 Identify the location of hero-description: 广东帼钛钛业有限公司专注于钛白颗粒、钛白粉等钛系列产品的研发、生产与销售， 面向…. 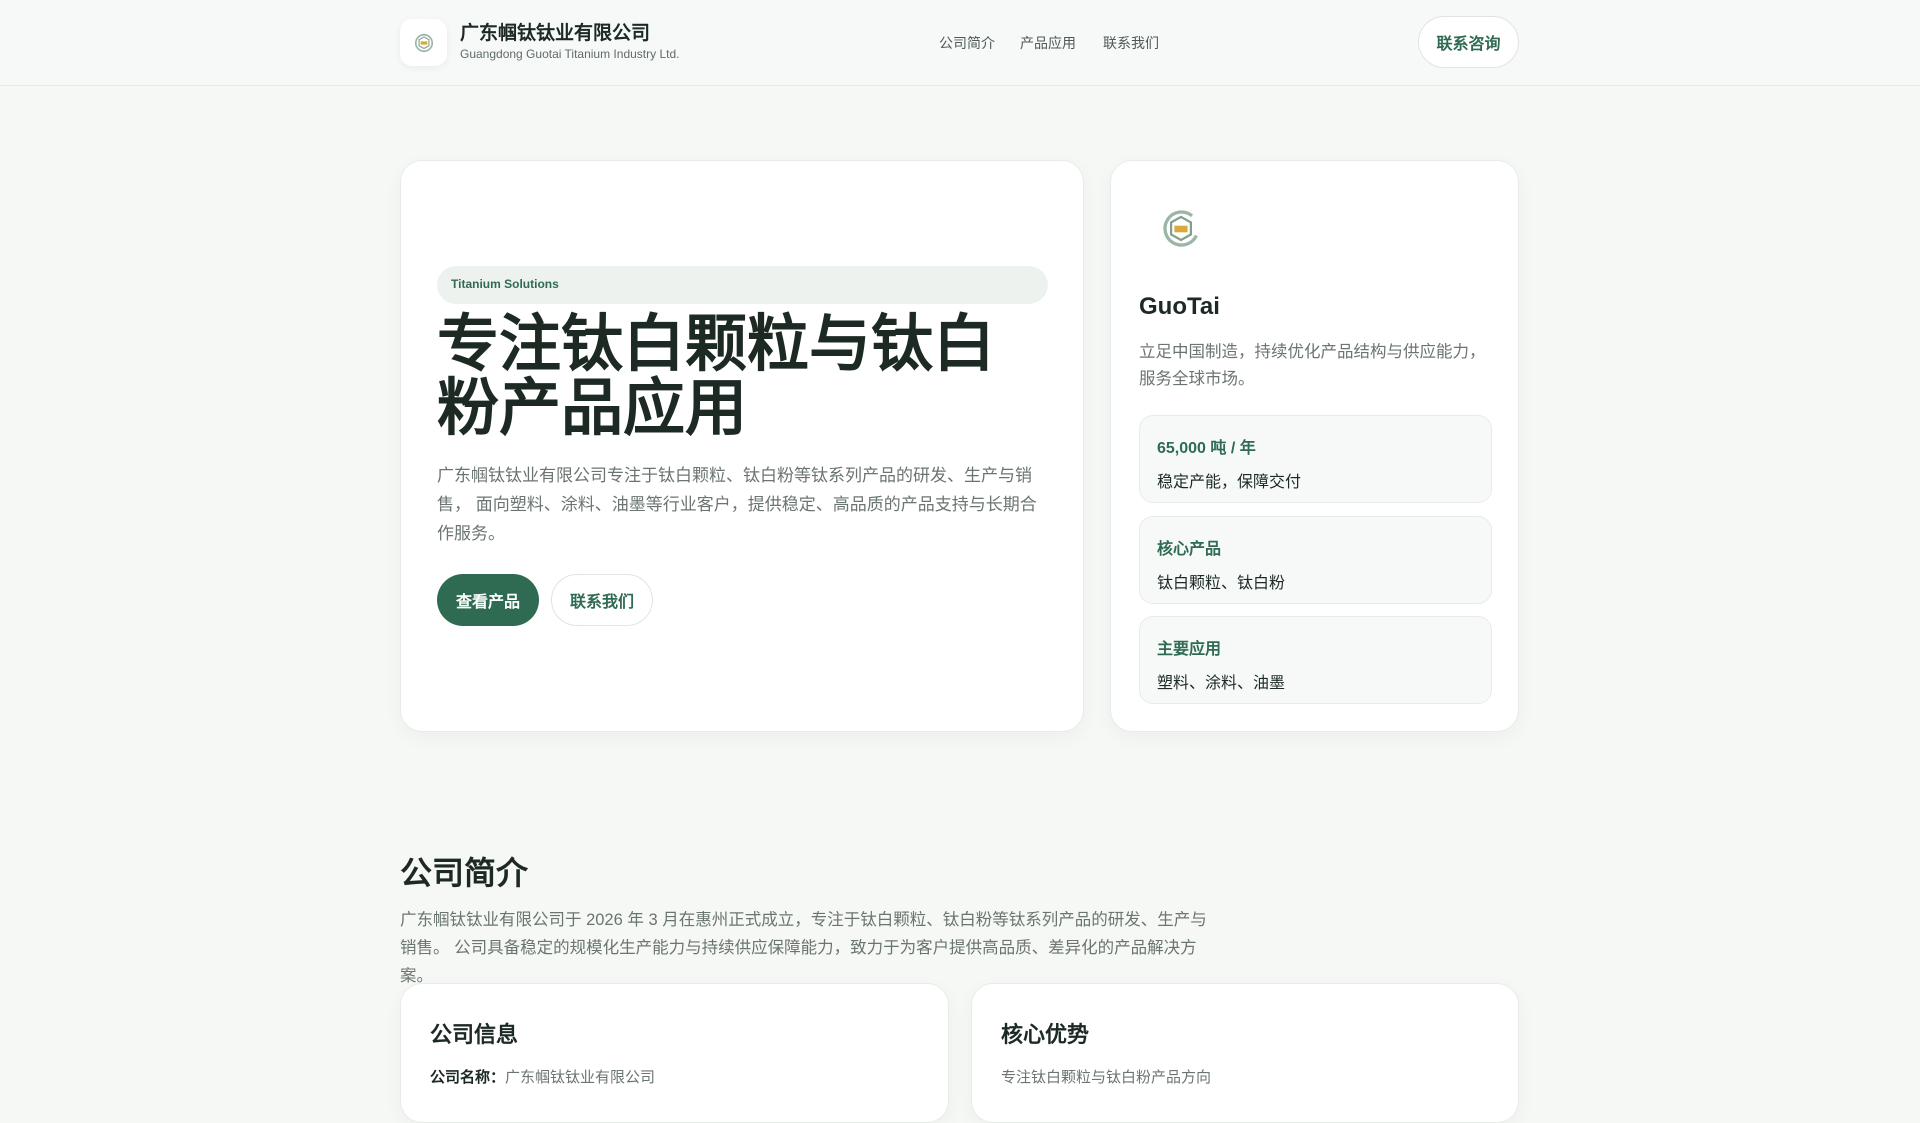
(737, 504).